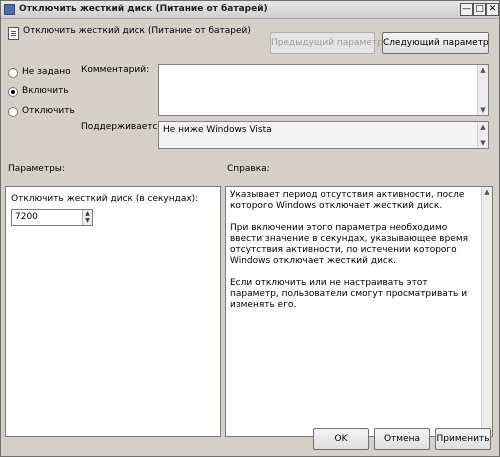 The image size is (500, 457). I want to click on next-setting-button: Следующий параметр, so click(435, 43).